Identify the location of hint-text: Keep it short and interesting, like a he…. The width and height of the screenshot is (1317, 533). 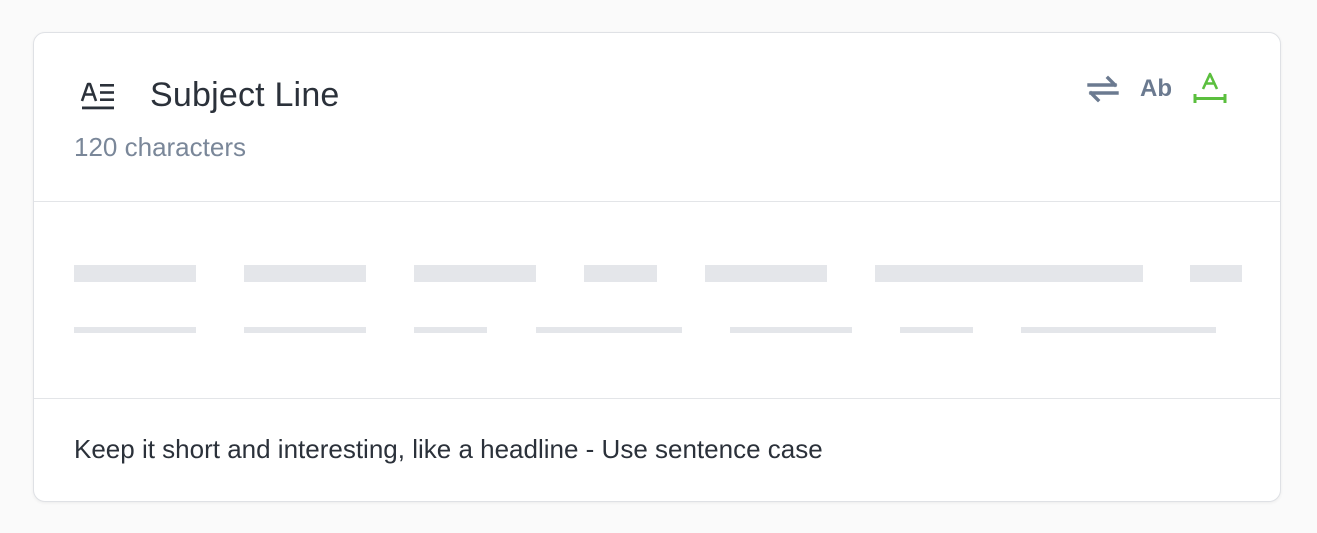
(448, 449).